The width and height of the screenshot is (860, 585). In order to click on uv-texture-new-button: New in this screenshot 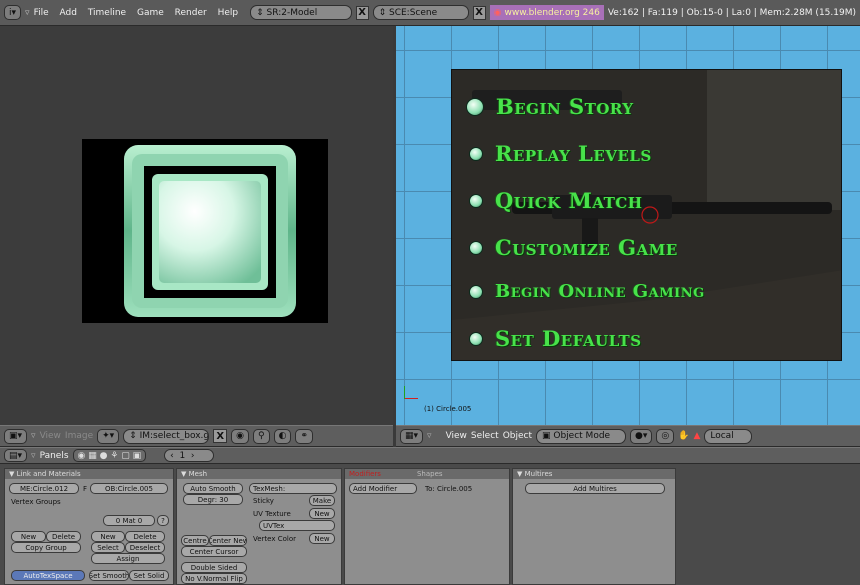, I will do `click(322, 513)`.